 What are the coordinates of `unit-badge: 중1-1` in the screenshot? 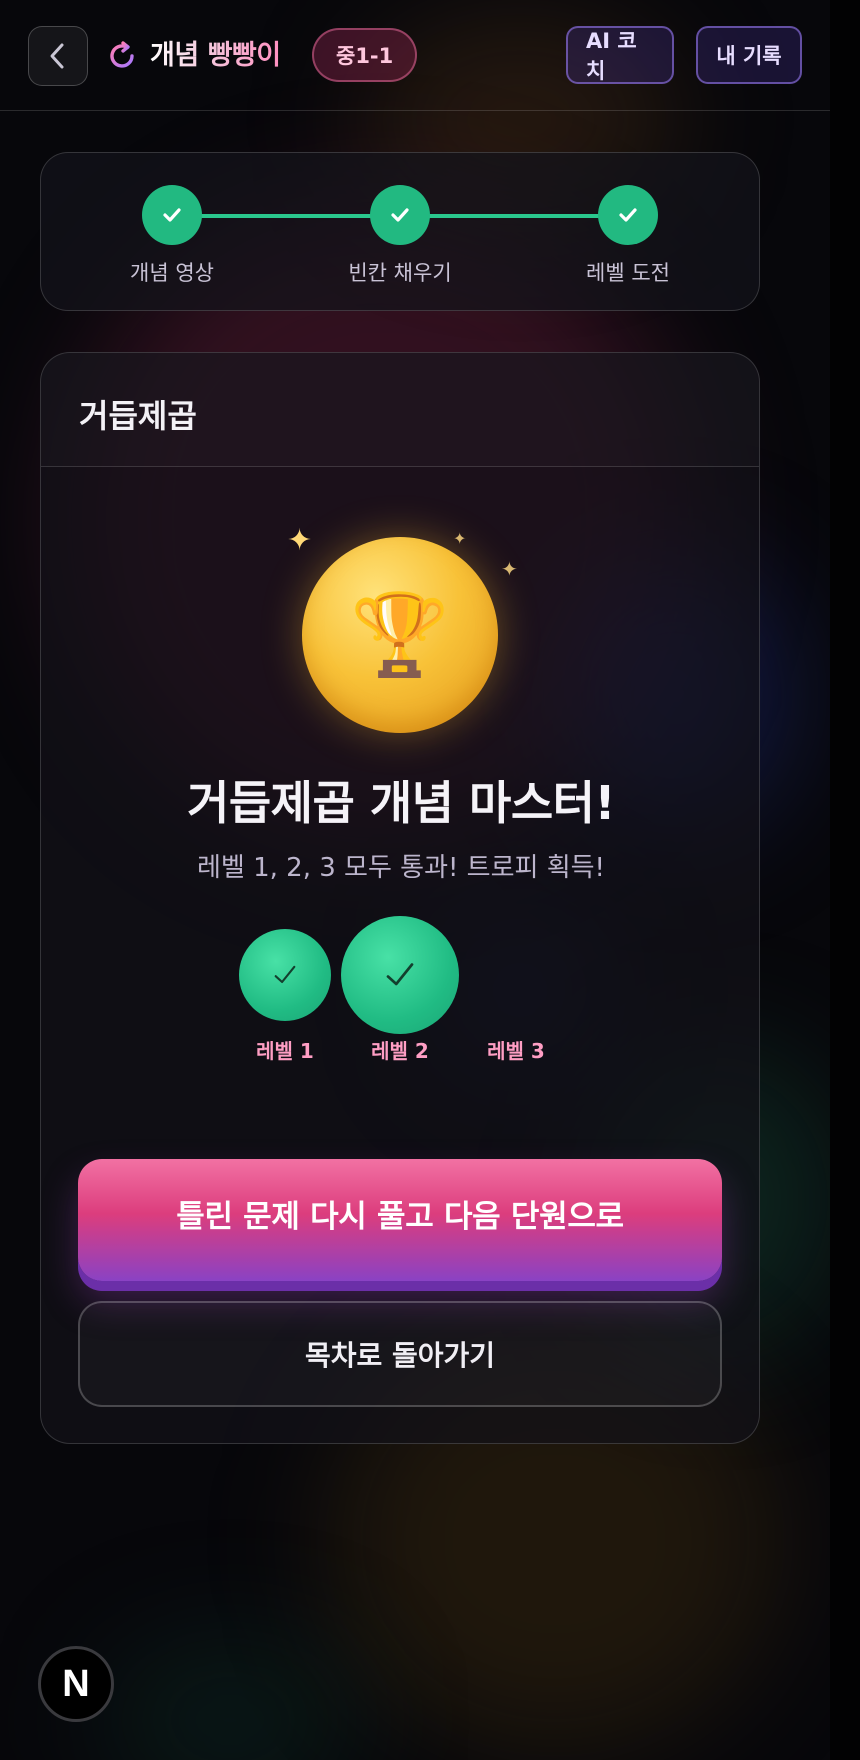 It's located at (365, 55).